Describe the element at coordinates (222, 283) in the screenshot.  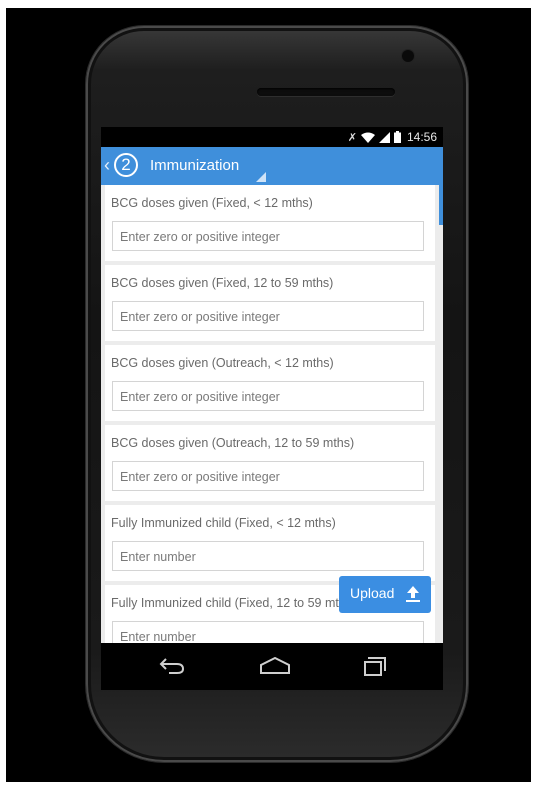
I see `field-label: BCG doses given (Fixed, 12 to 59 mths)` at that location.